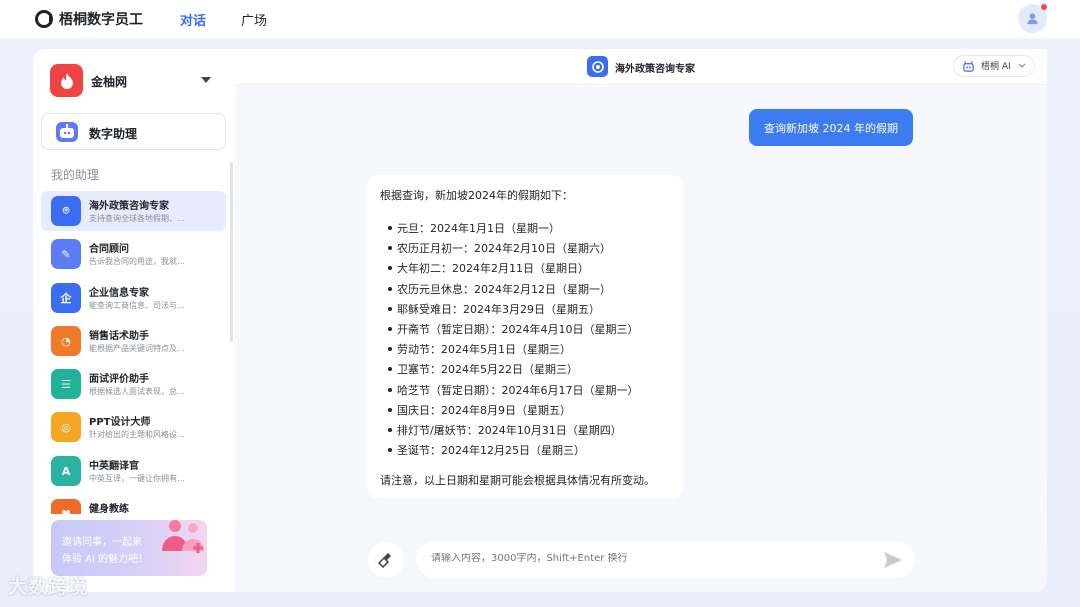  Describe the element at coordinates (486, 451) in the screenshot. I see `holiday-item: 圣诞节：2024年12月25日（星期三）` at that location.